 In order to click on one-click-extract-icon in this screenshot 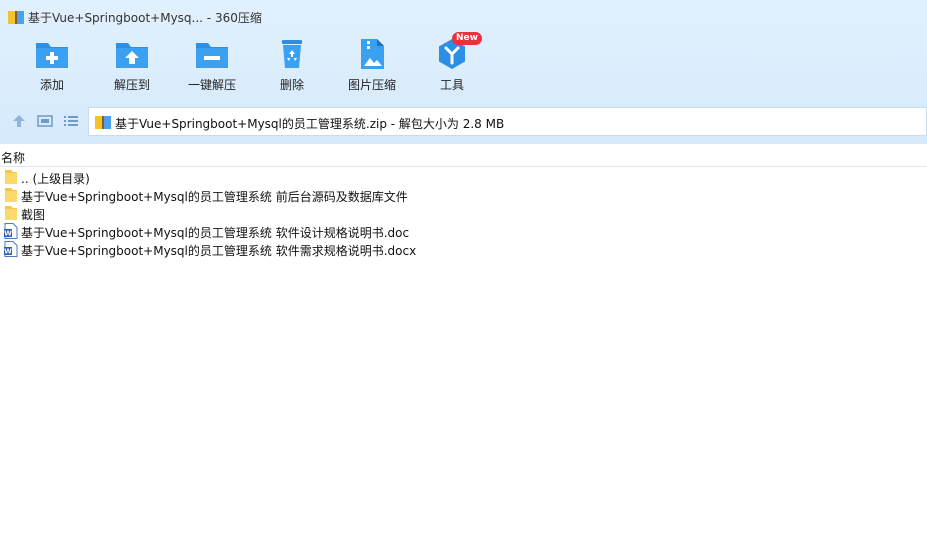, I will do `click(212, 55)`.